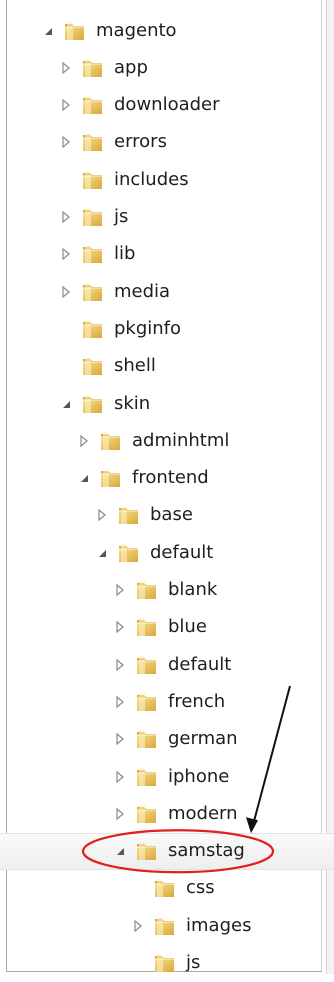 This screenshot has height=982, width=334. What do you see at coordinates (199, 776) in the screenshot?
I see `tree-row-label: iphone` at bounding box center [199, 776].